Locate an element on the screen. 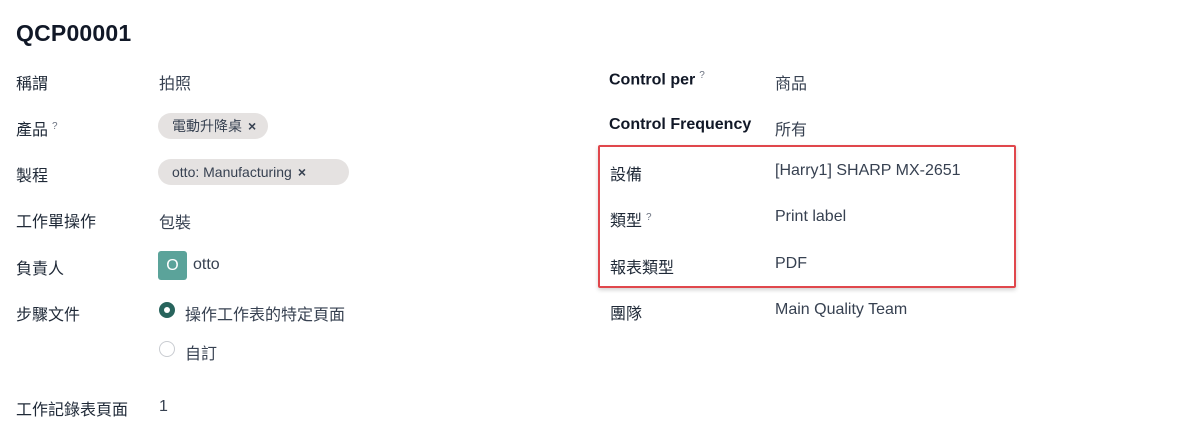 The height and width of the screenshot is (435, 1182). field-label-product: 產品? is located at coordinates (37, 128).